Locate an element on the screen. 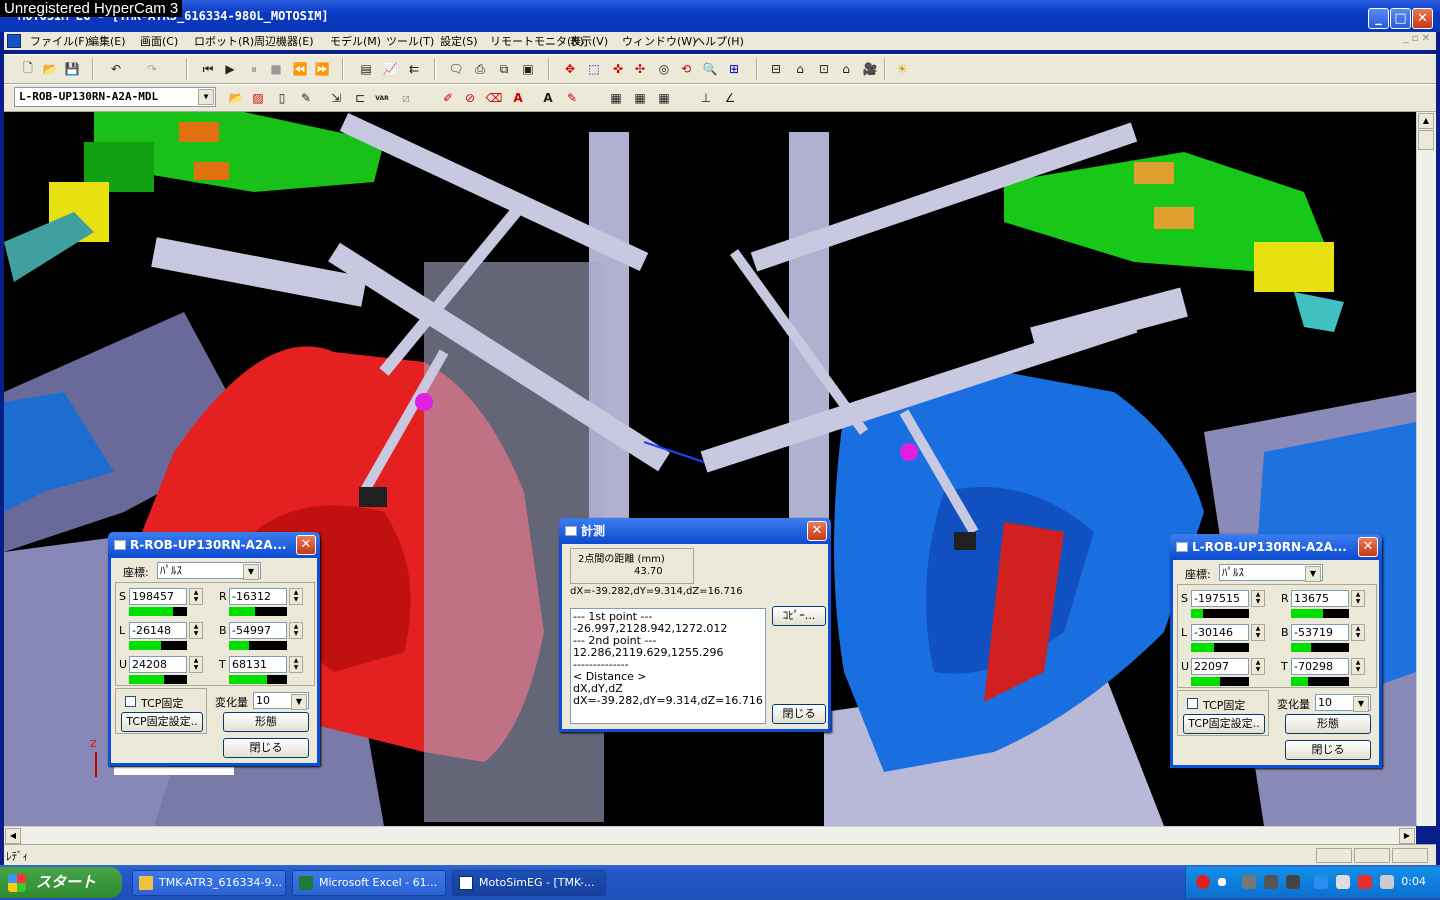  target-move-icon: ✥ is located at coordinates (570, 69).